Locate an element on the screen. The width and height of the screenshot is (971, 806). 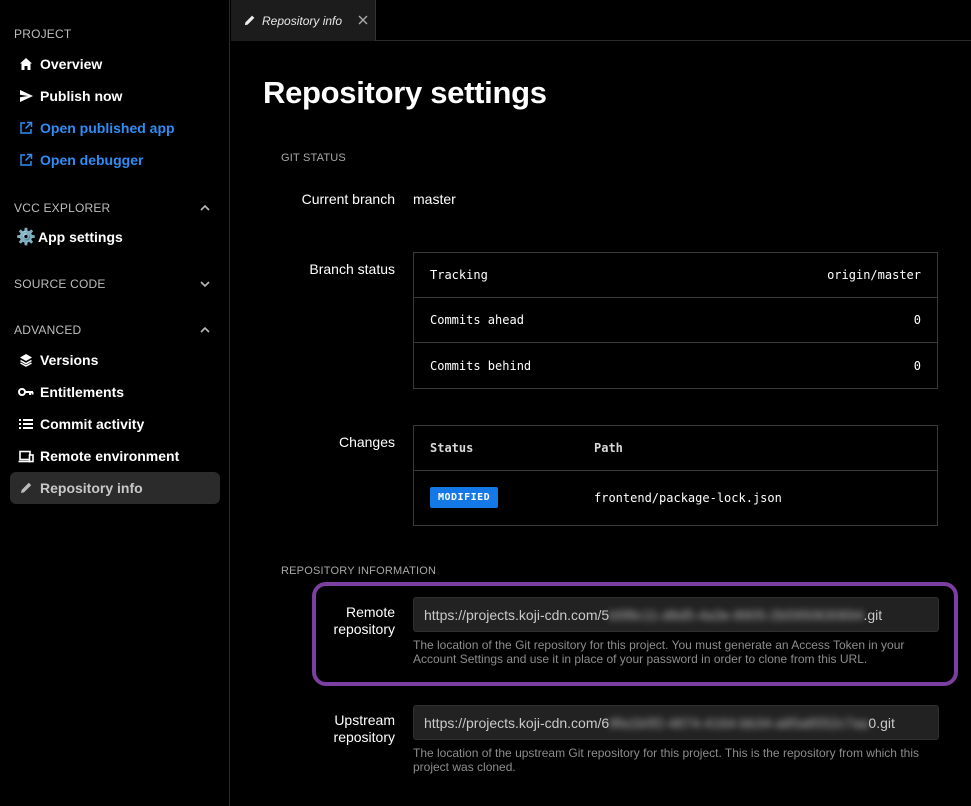
source-code-section-title: SOURCE CODE is located at coordinates (60, 284).